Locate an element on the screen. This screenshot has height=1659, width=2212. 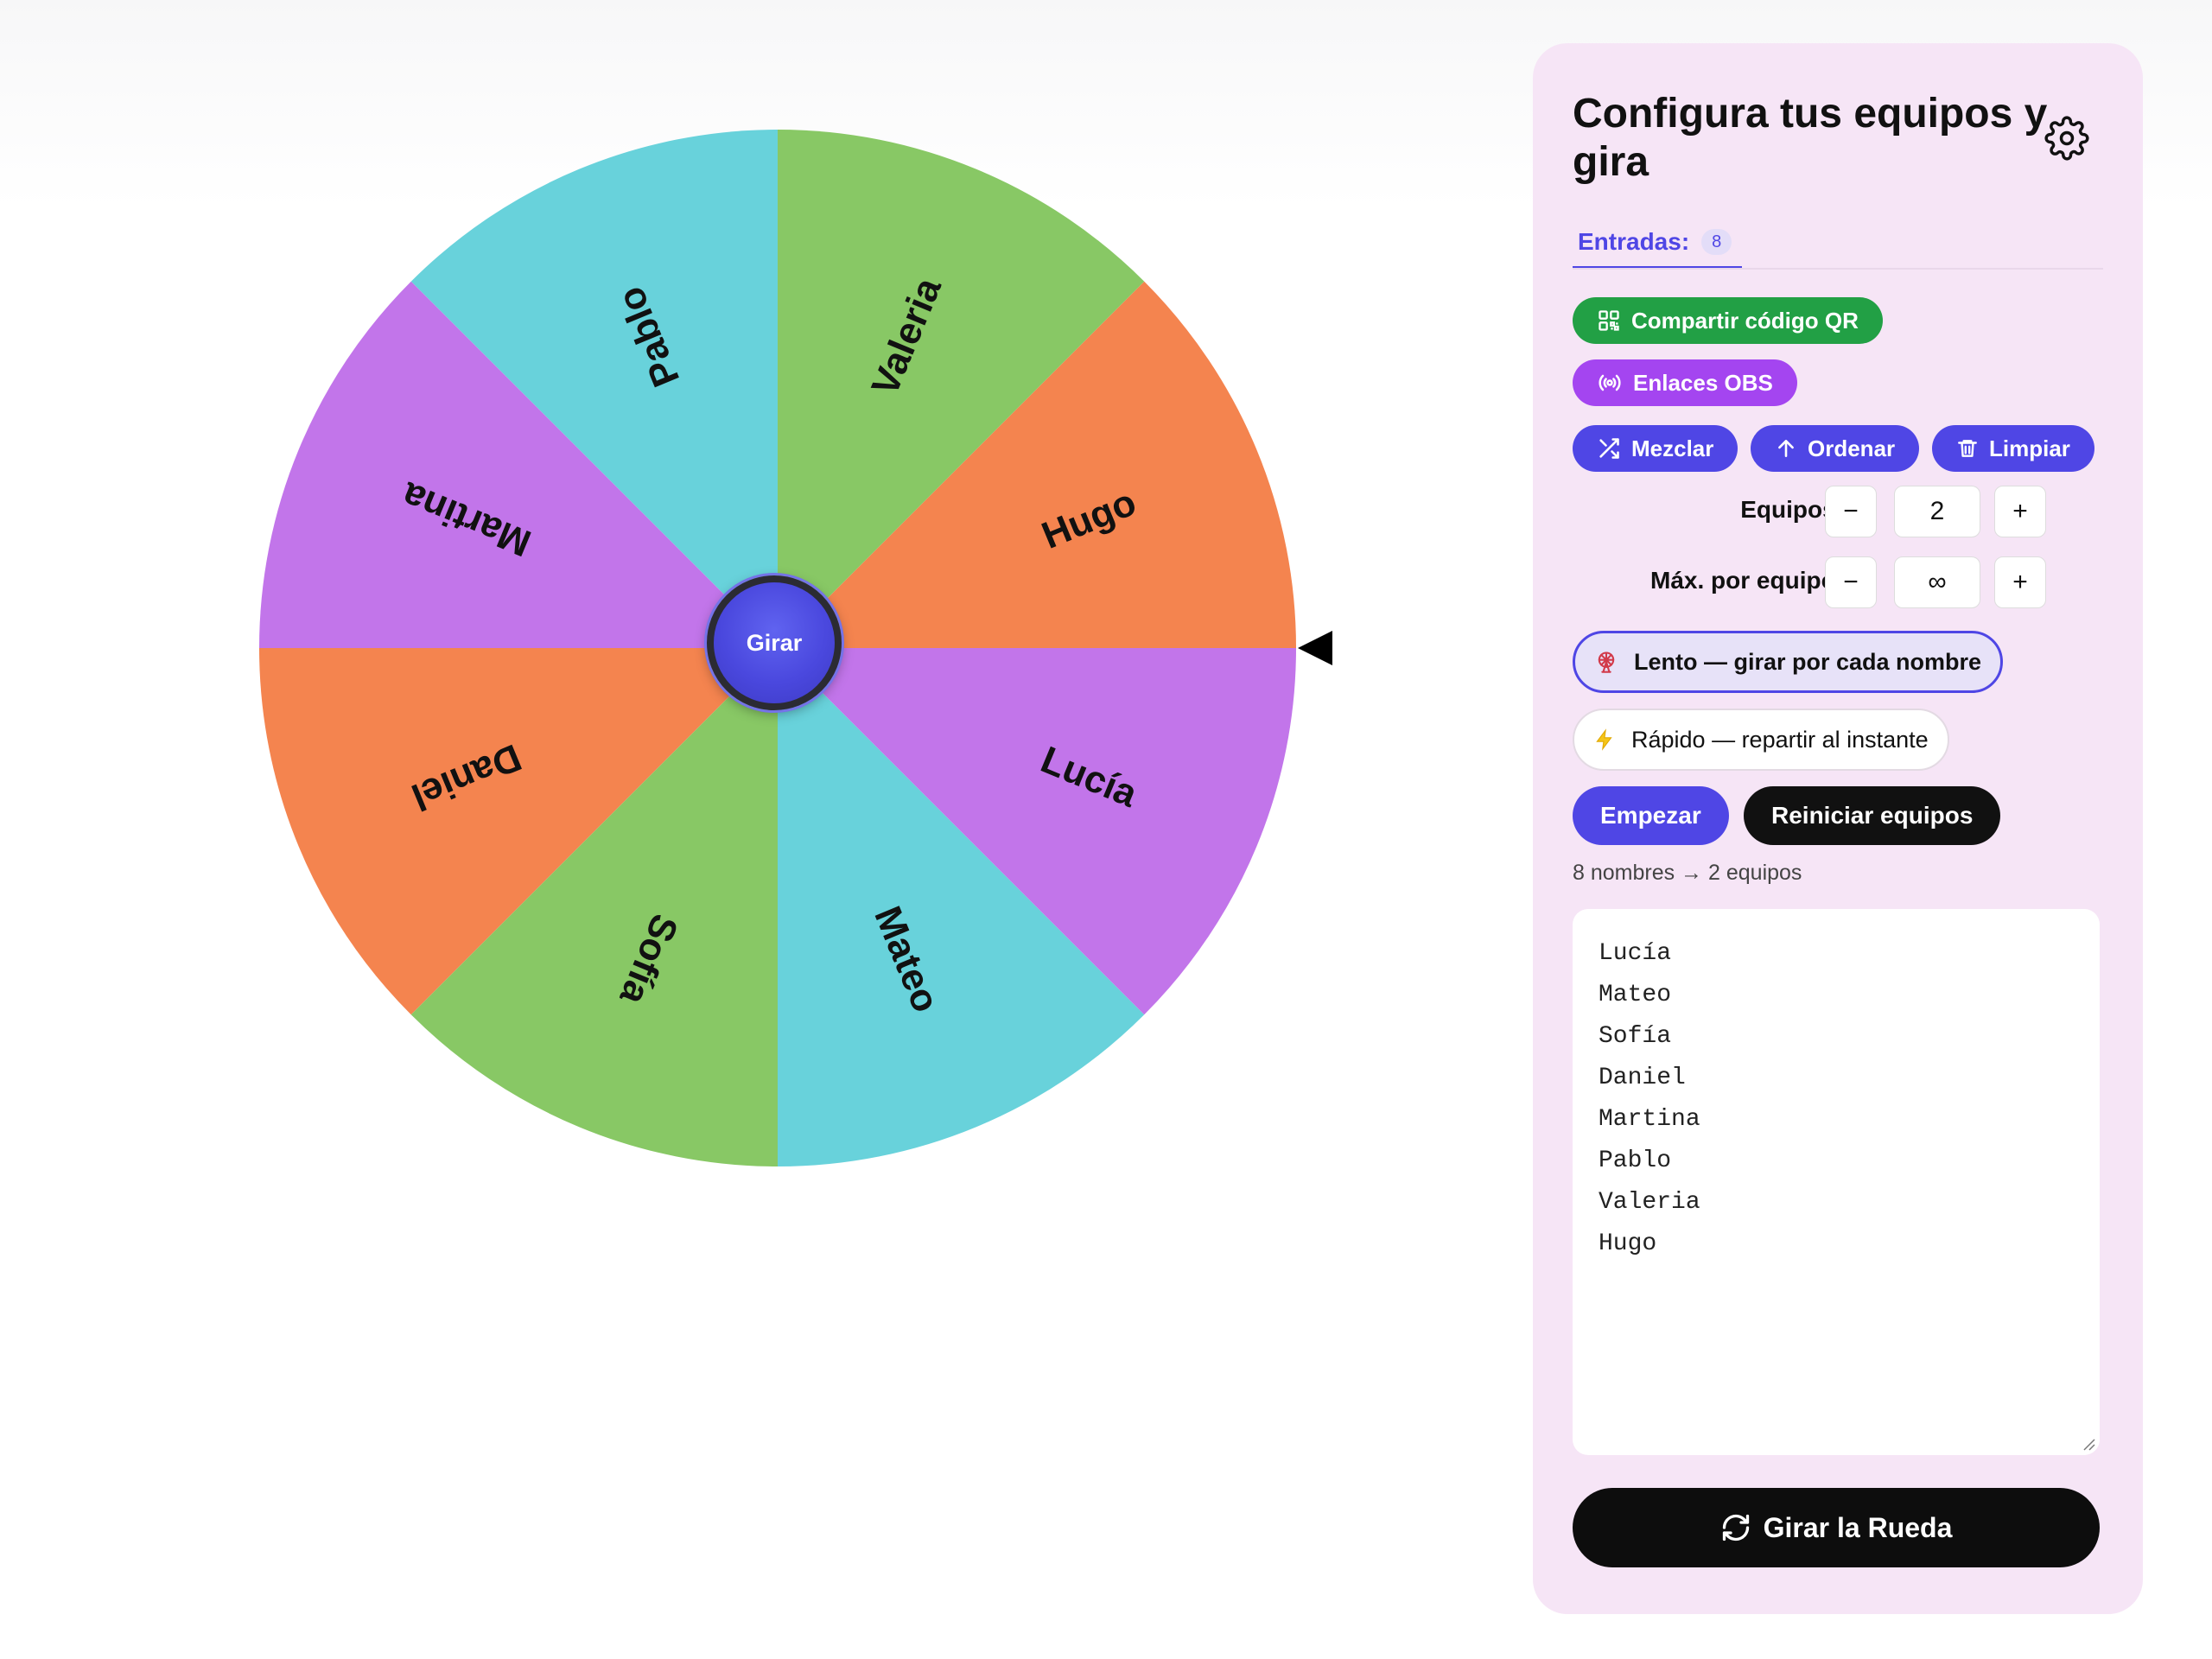
start-button: Empezar is located at coordinates (1651, 815).